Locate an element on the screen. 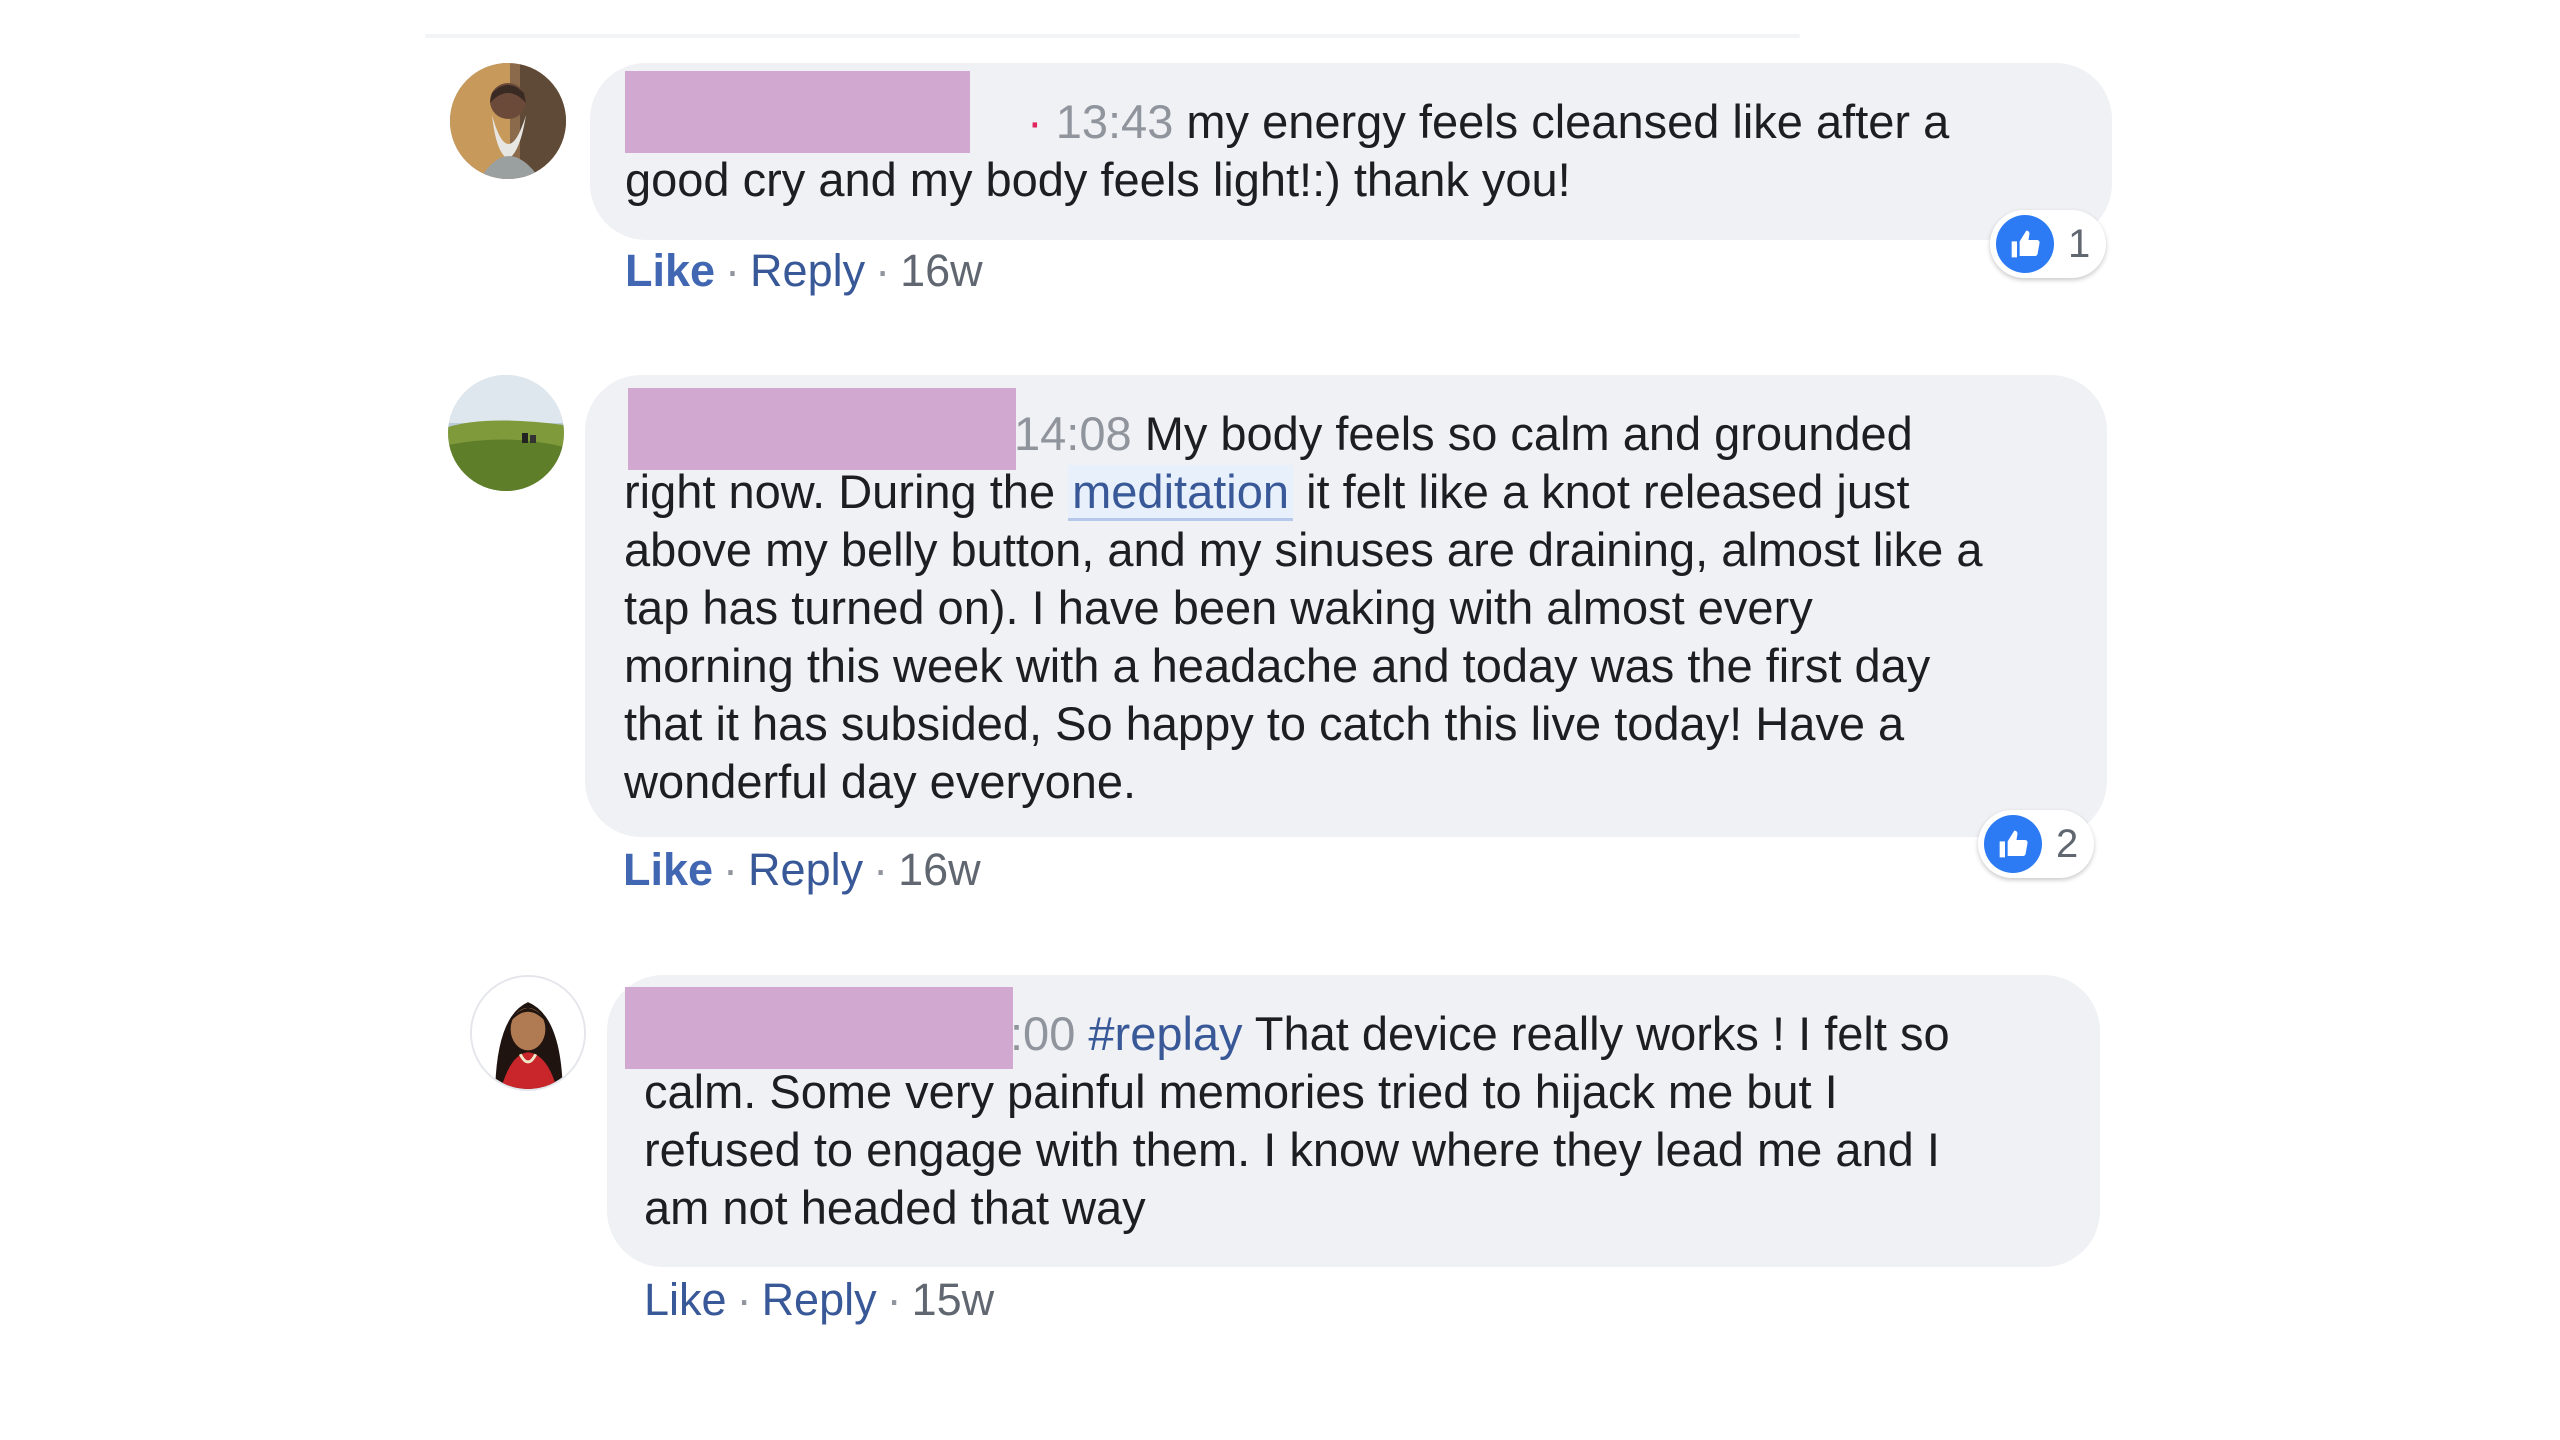 The image size is (2560, 1440). commenter-3-avatar is located at coordinates (528, 1033).